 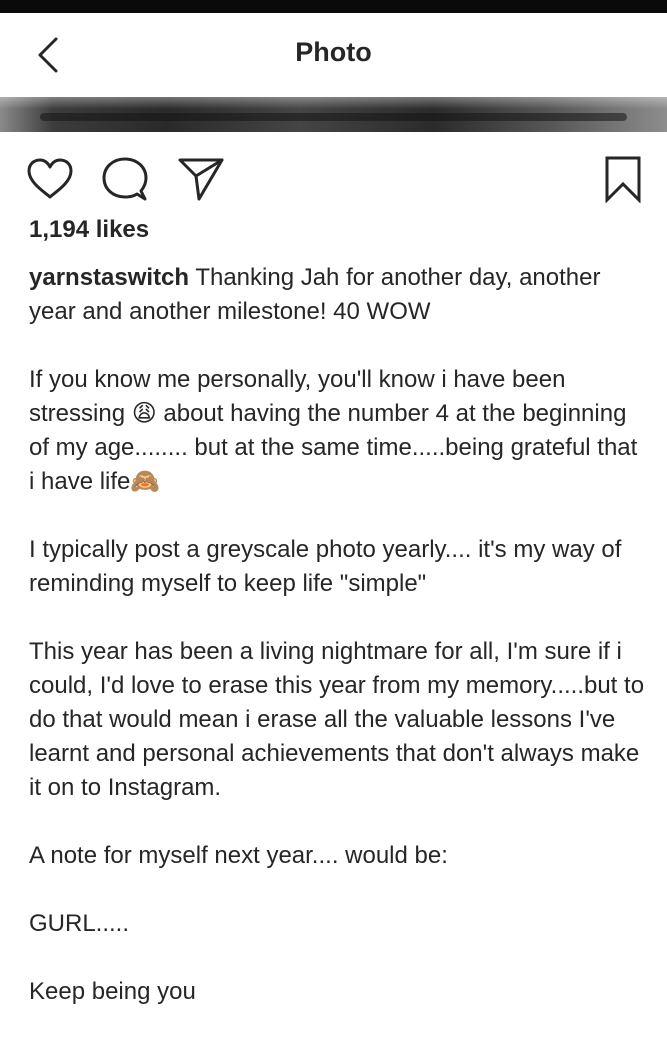 I want to click on share-button, so click(x=201, y=179).